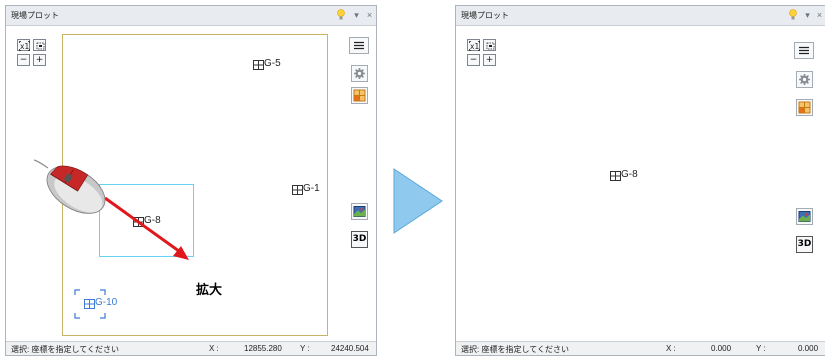  I want to click on y-coordinate-value: 0.000, so click(808, 348).